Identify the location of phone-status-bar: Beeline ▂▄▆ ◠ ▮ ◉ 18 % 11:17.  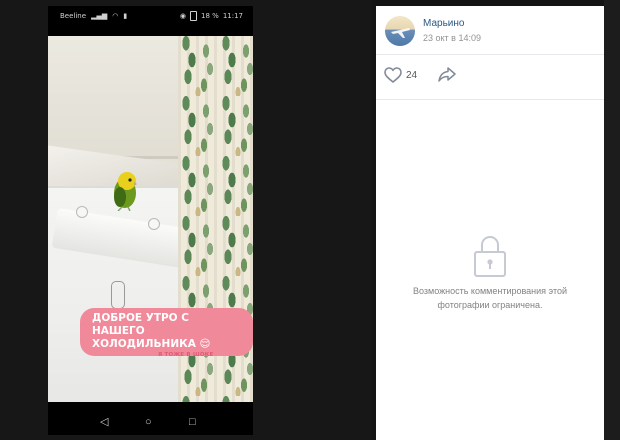
(150, 17).